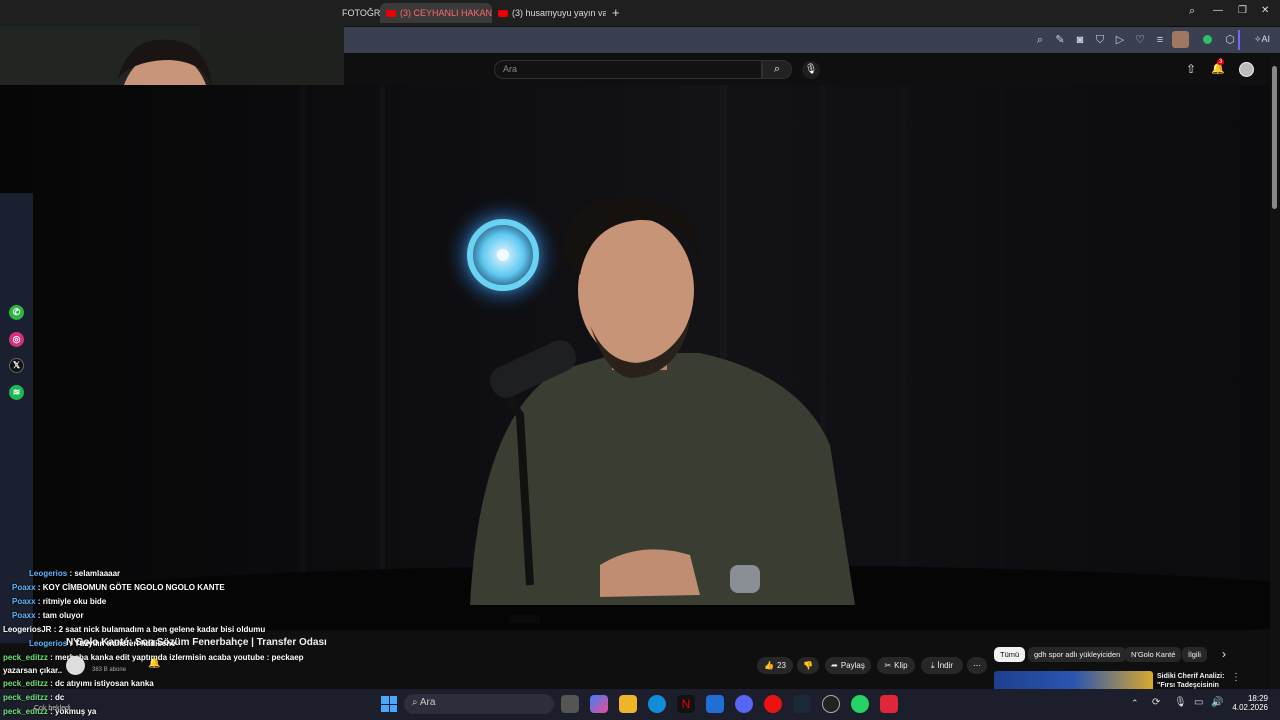 This screenshot has width=1280, height=720. Describe the element at coordinates (1266, 39) in the screenshot. I see `ai-label: AI` at that location.